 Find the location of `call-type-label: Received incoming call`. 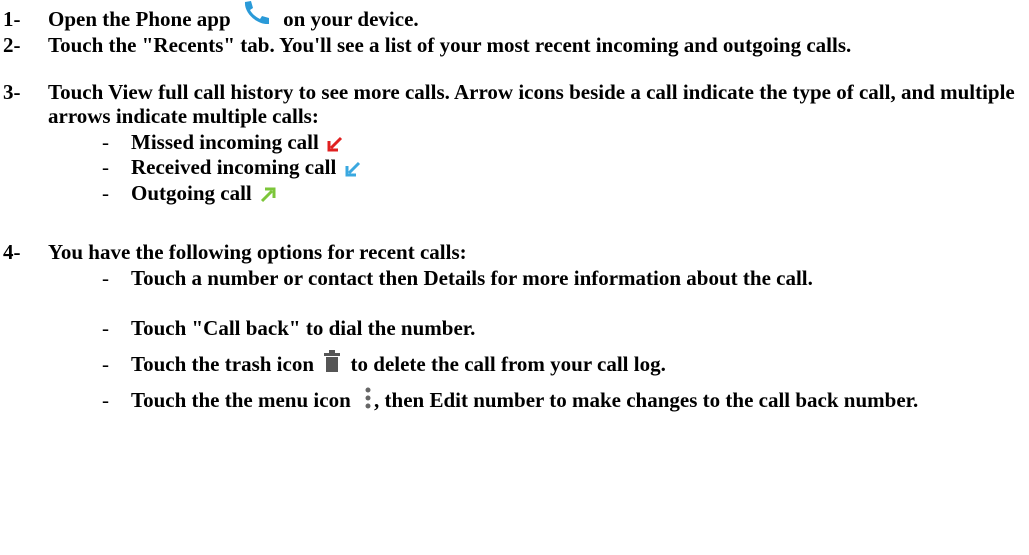

call-type-label: Received incoming call is located at coordinates (234, 167).